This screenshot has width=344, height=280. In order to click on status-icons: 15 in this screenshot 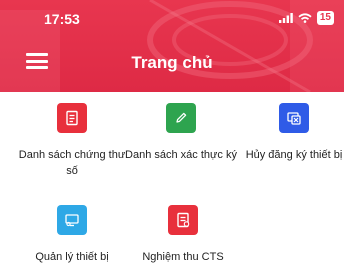, I will do `click(306, 18)`.